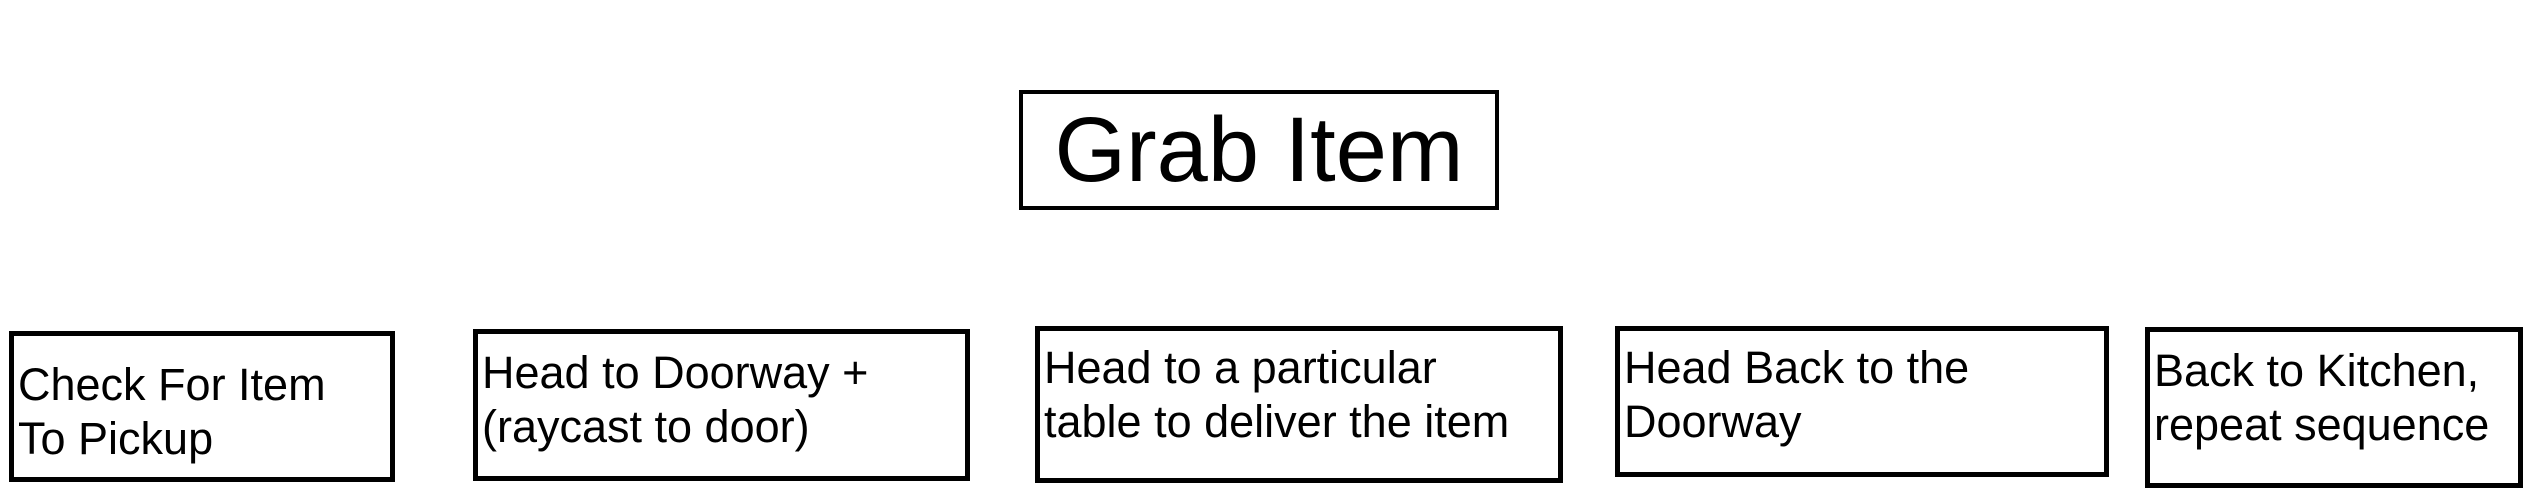 The image size is (2535, 501). Describe the element at coordinates (1277, 421) in the screenshot. I see `step-label-line: table to deliver the item` at that location.